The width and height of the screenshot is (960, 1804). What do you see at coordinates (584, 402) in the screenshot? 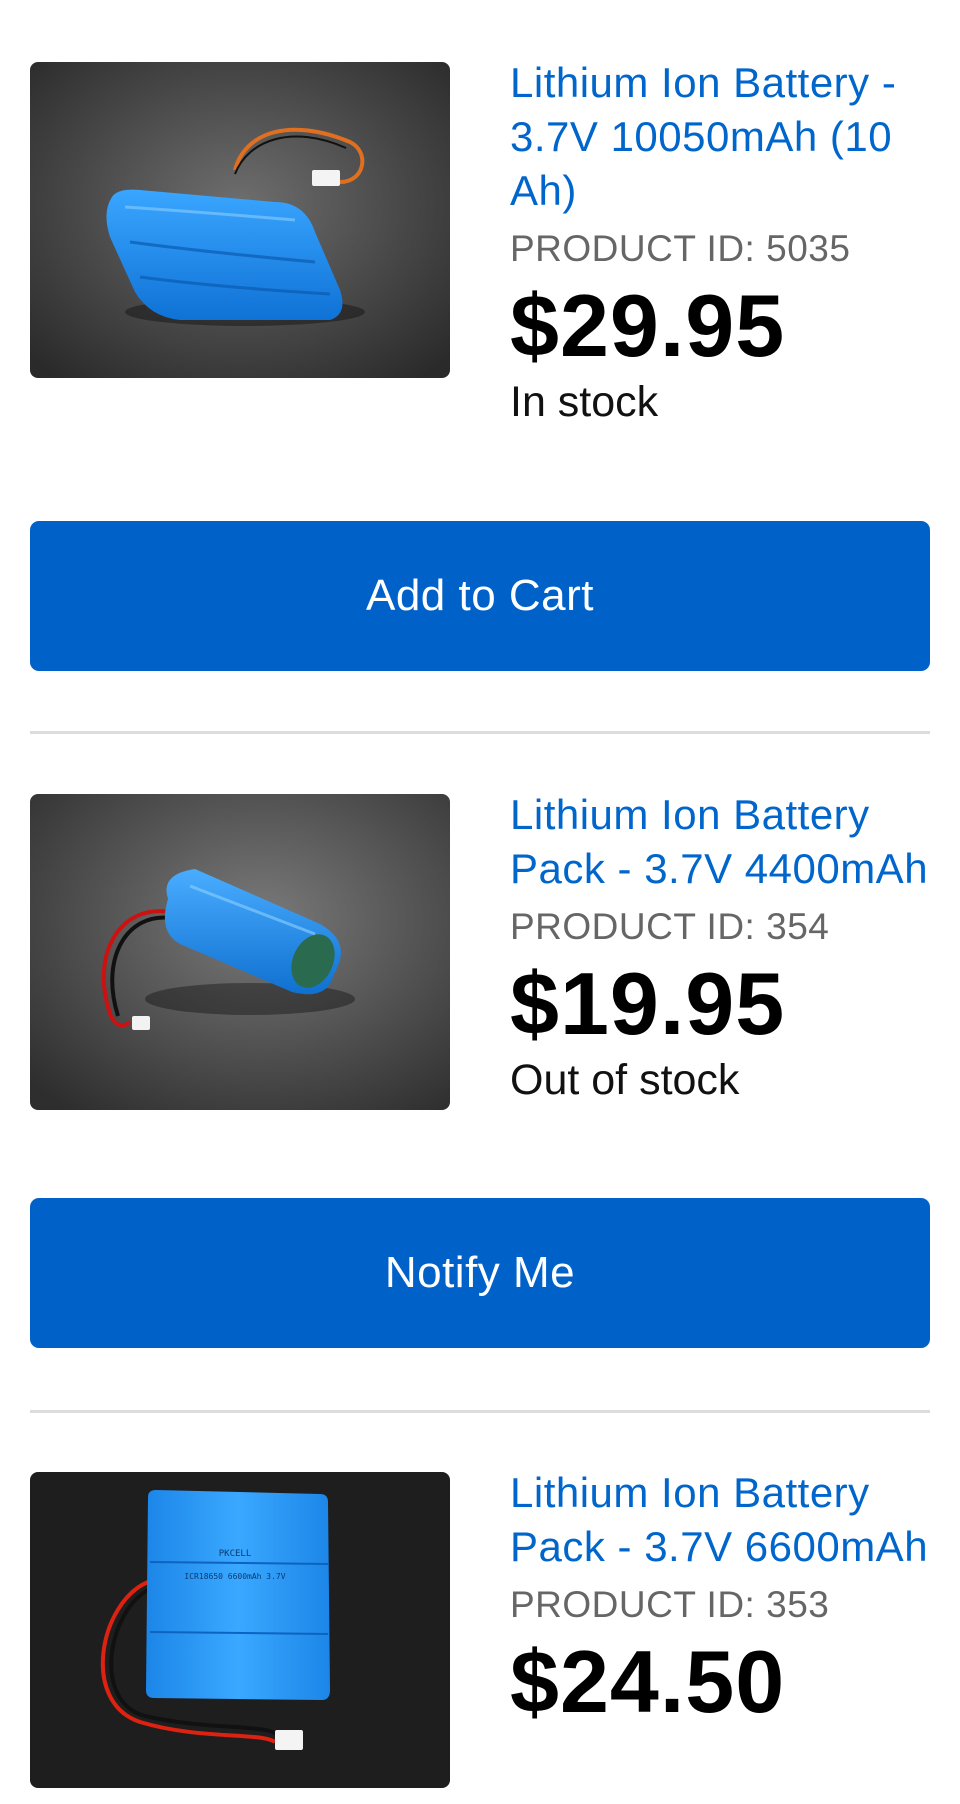
I see `stock-status: In stock` at bounding box center [584, 402].